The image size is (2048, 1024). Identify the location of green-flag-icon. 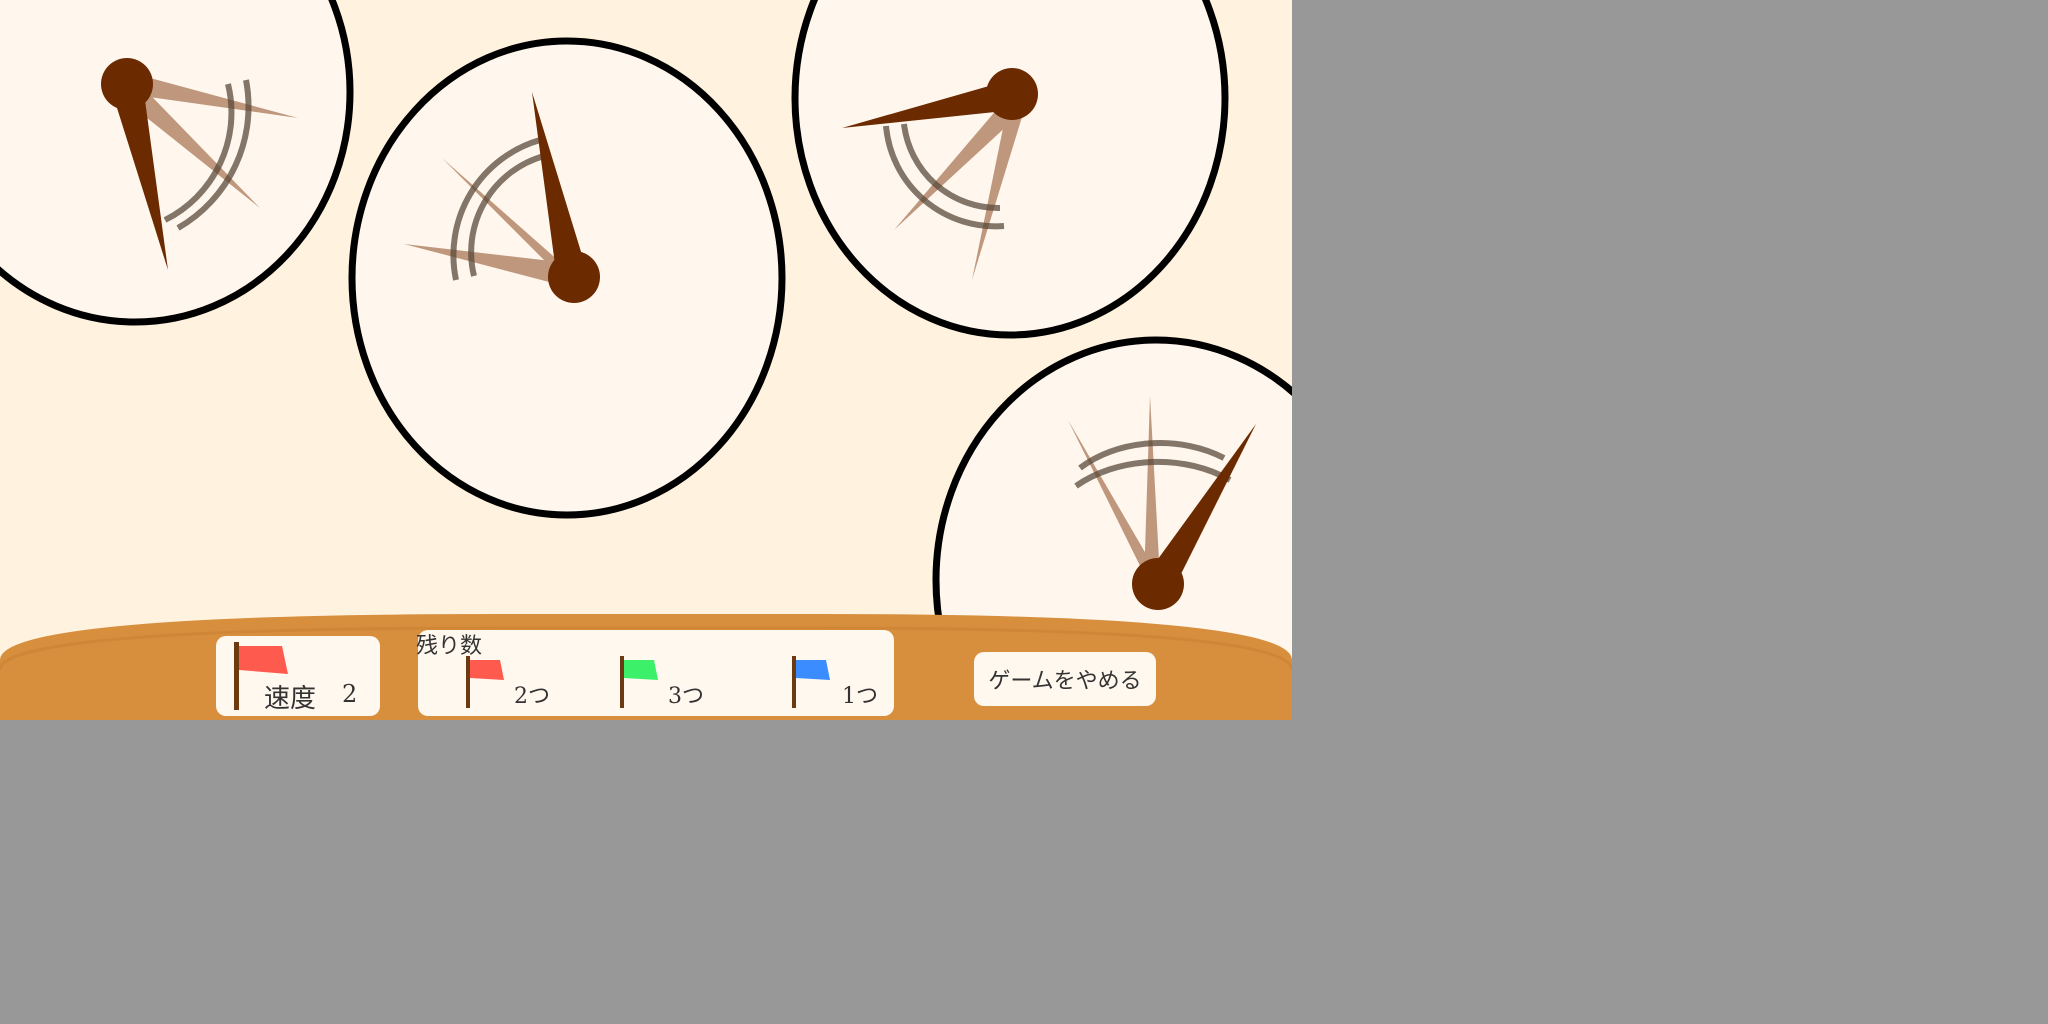
(639, 682).